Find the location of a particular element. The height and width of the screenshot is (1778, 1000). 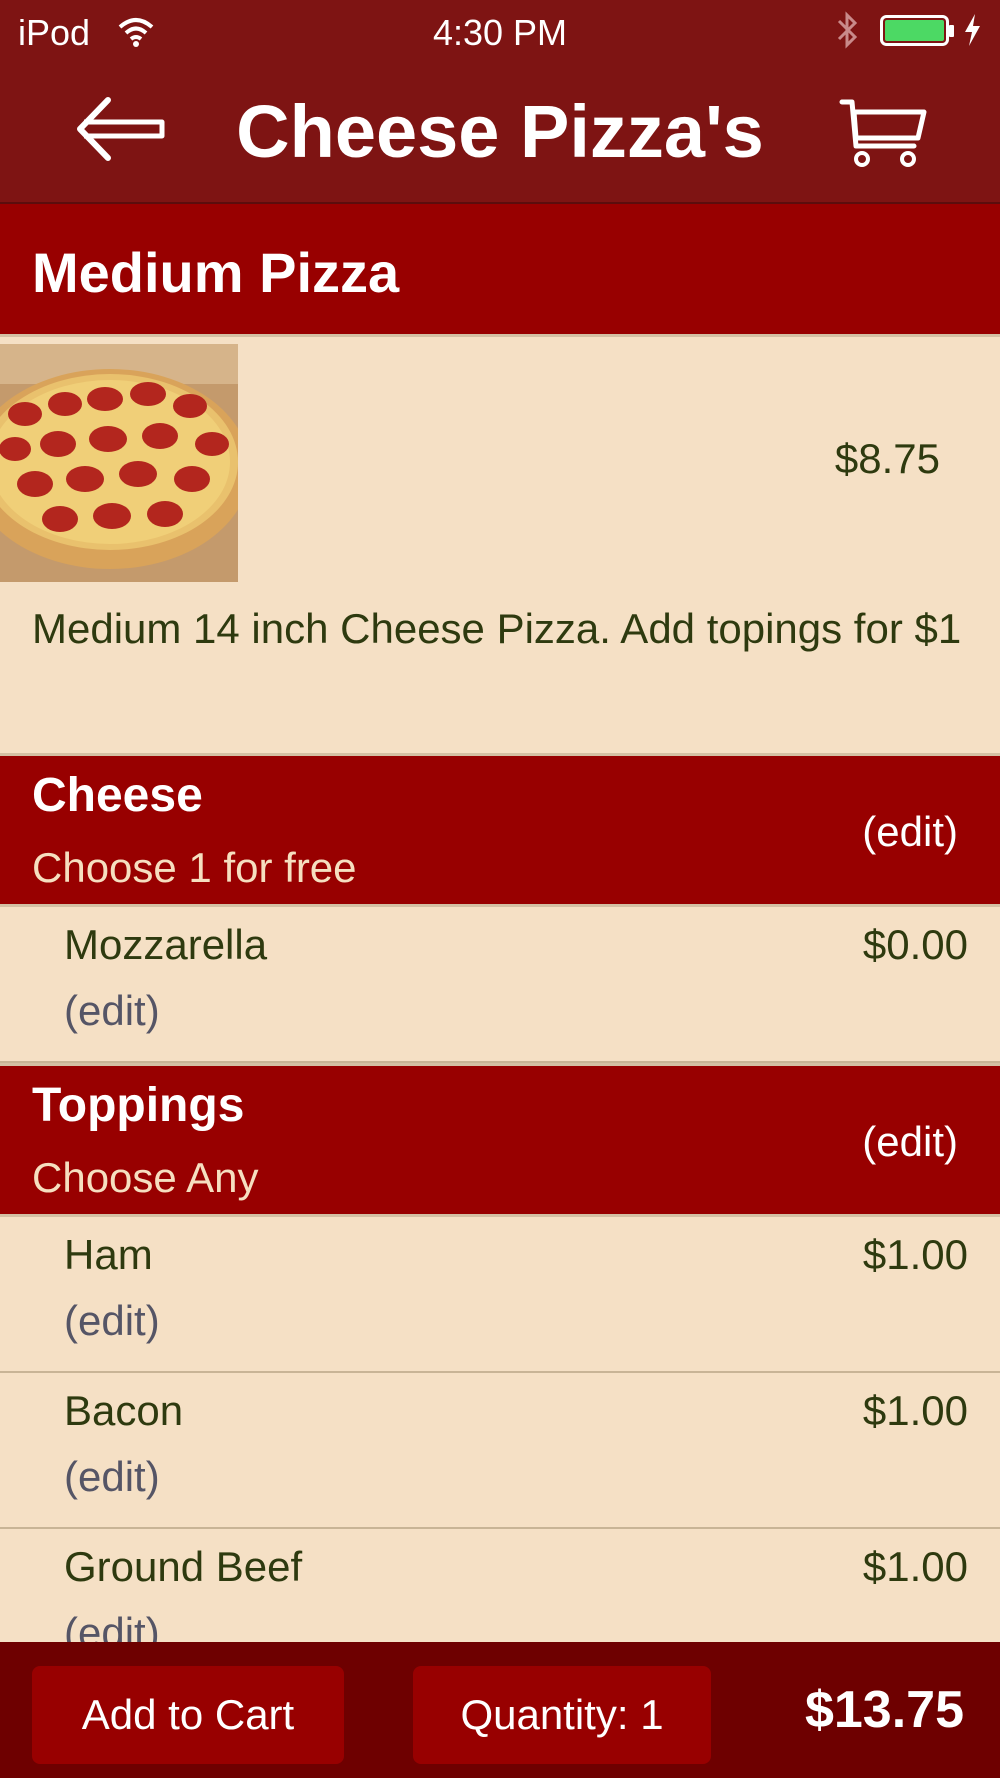

group-subtitle: Choose 1 for free is located at coordinates (194, 867).